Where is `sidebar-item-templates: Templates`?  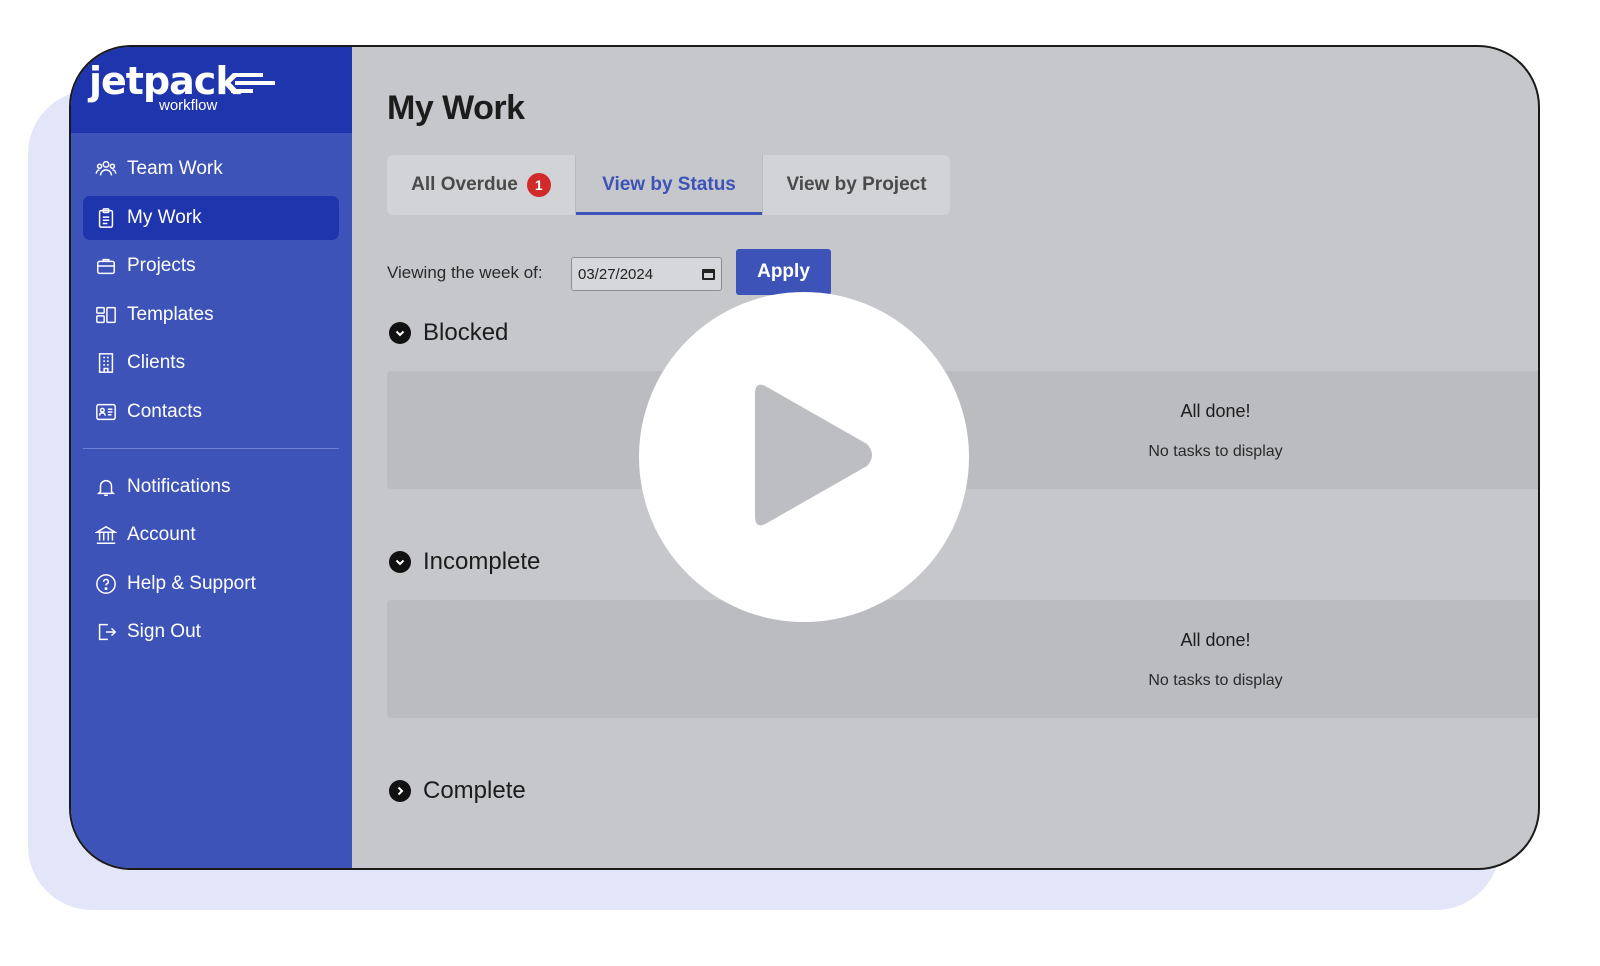
sidebar-item-templates: Templates is located at coordinates (211, 315).